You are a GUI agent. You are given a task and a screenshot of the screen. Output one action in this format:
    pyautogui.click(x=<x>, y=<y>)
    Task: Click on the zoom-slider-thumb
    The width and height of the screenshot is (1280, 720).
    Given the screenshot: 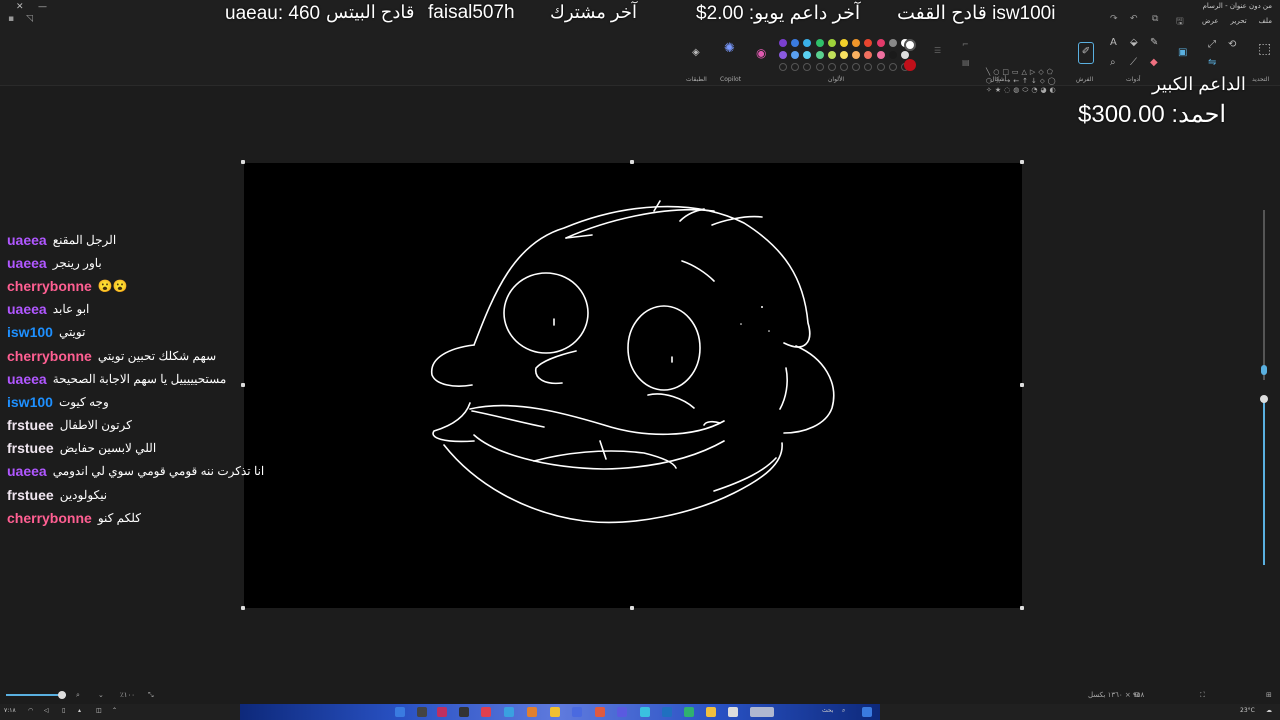 What is the action you would take?
    pyautogui.click(x=62, y=695)
    